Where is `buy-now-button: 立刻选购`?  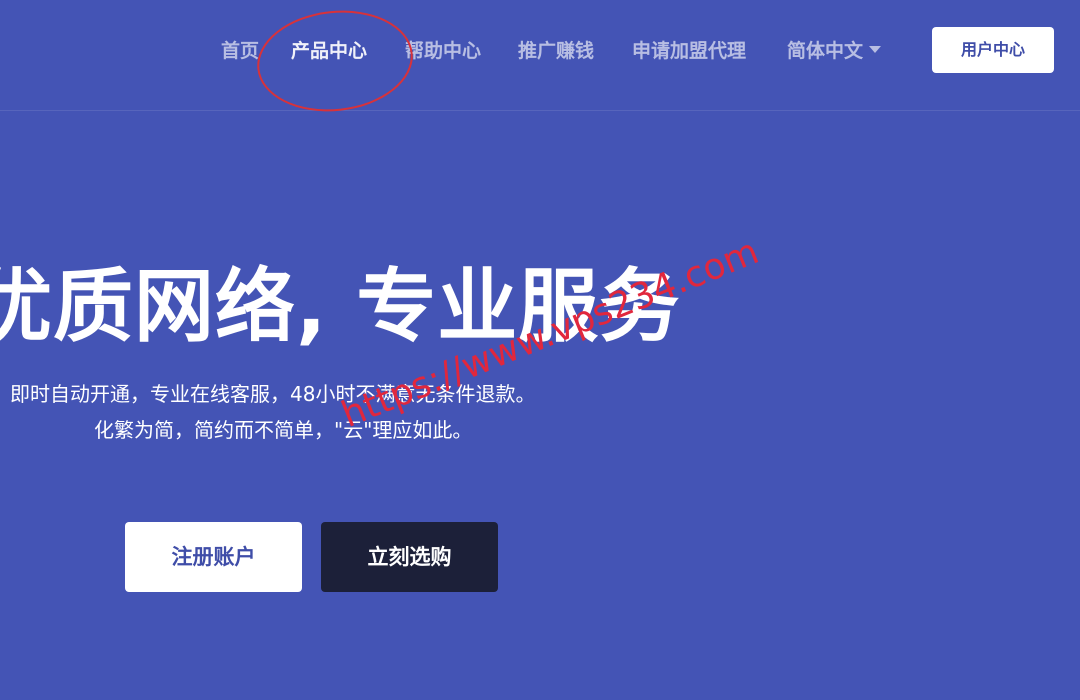 buy-now-button: 立刻选购 is located at coordinates (409, 557).